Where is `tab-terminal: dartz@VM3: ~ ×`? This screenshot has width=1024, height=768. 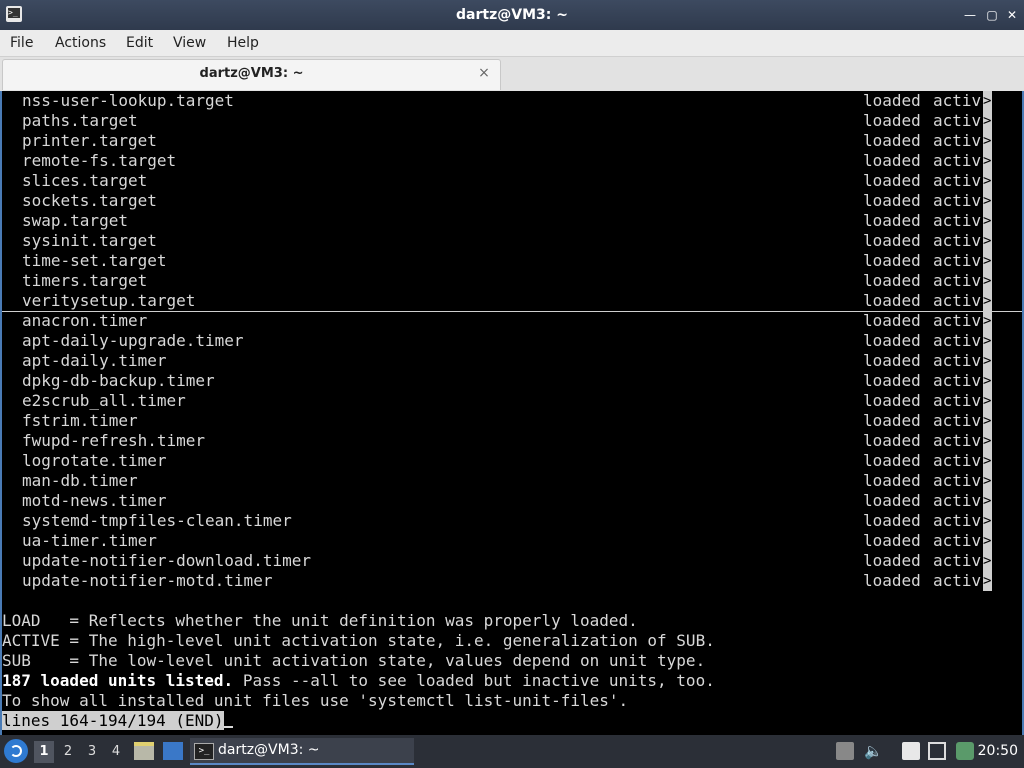
tab-terminal: dartz@VM3: ~ × is located at coordinates (251, 74).